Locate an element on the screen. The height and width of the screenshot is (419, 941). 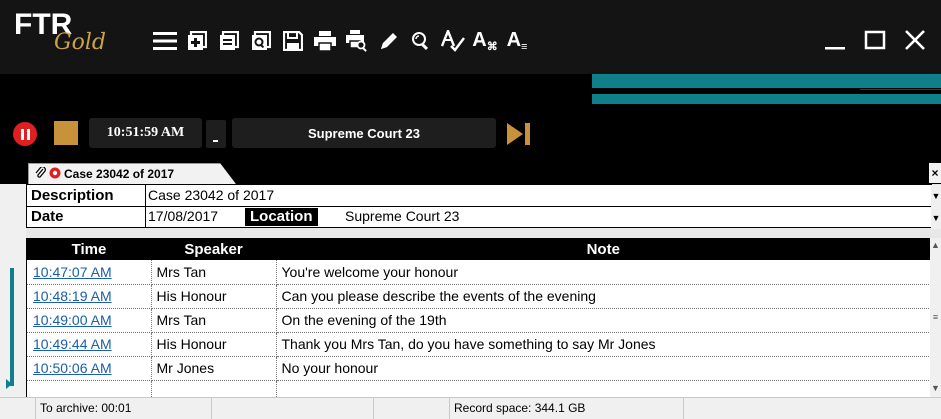
note-time-link: 10:48:19 AM is located at coordinates (89, 296).